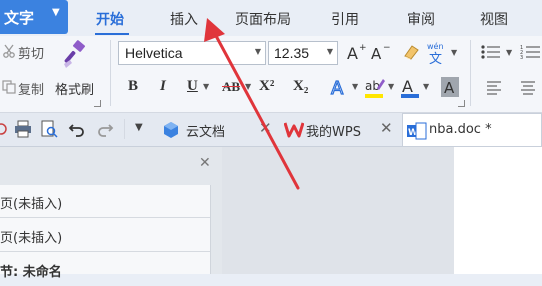 The height and width of the screenshot is (286, 542). Describe the element at coordinates (9, 51) in the screenshot. I see `scissors-icon` at that location.